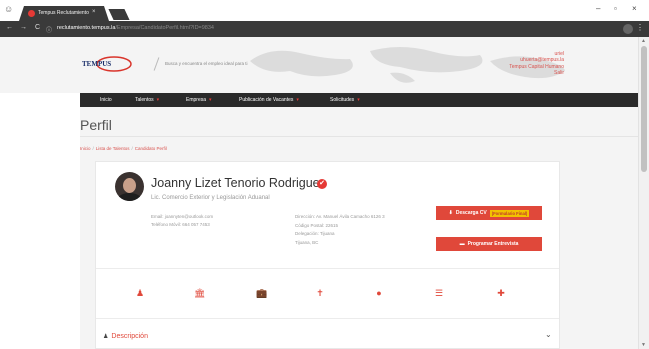 This screenshot has height=349, width=649. Describe the element at coordinates (322, 184) in the screenshot. I see `verified-icon: ✔` at that location.